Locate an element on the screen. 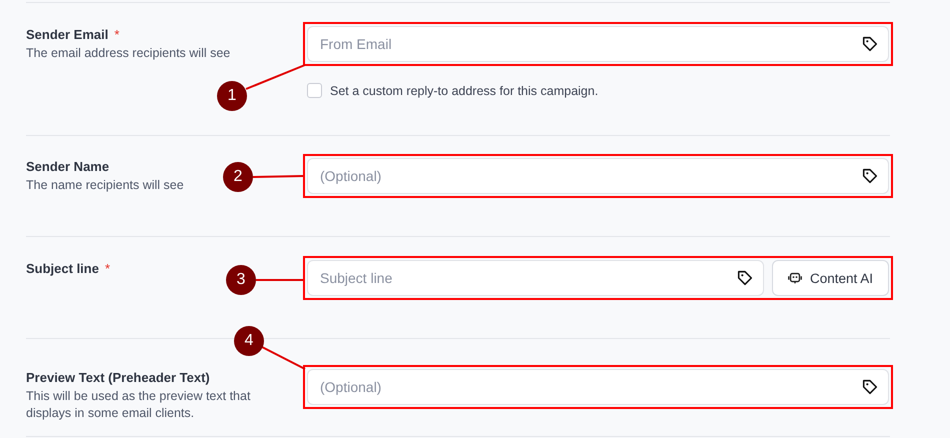 Image resolution: width=950 pixels, height=438 pixels. field-description: The name recipients will see is located at coordinates (105, 185).